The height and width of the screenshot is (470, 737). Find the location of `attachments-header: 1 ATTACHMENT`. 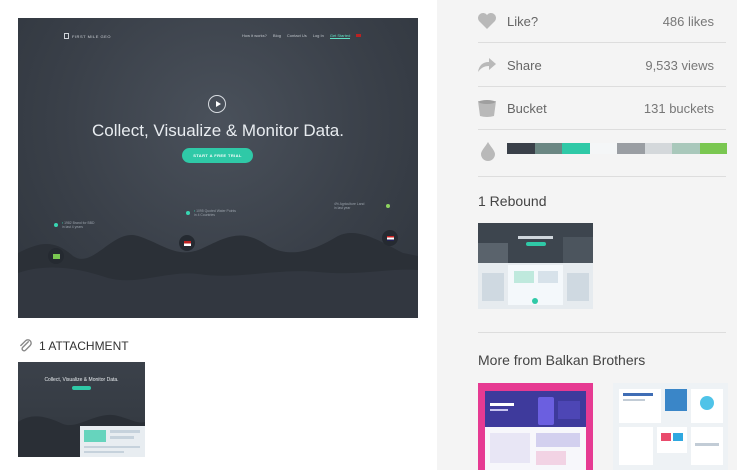

attachments-header: 1 ATTACHMENT is located at coordinates (73, 345).